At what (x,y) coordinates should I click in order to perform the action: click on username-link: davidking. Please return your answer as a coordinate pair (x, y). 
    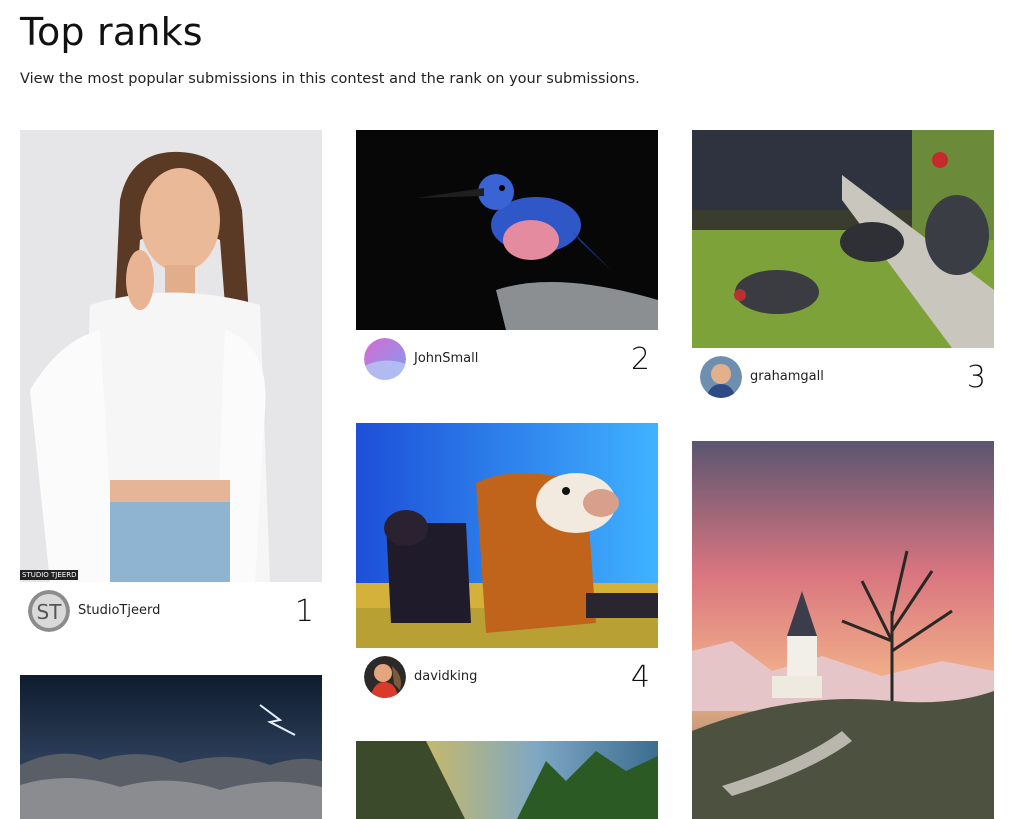
    Looking at the image, I should click on (445, 676).